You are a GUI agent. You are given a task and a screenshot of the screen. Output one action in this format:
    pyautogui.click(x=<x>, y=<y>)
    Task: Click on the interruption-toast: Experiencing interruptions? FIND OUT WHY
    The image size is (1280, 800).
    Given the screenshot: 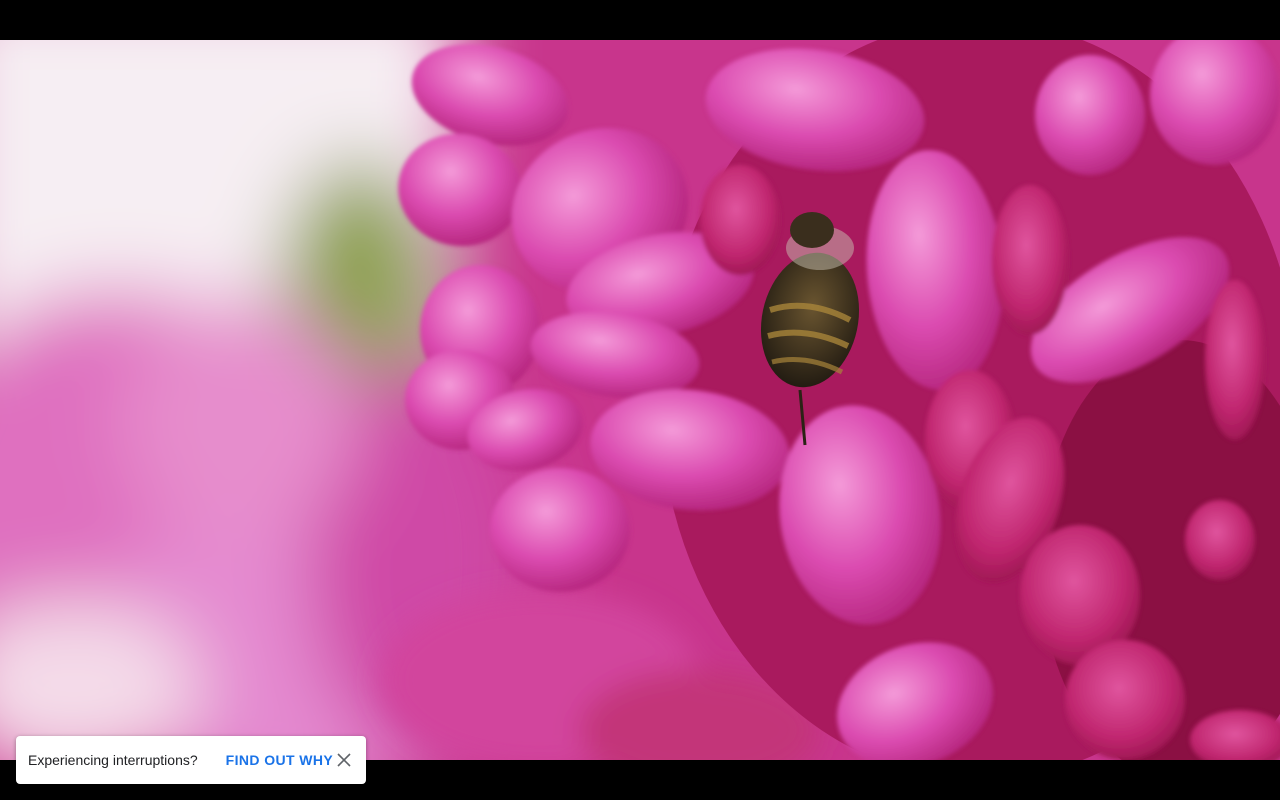 What is the action you would take?
    pyautogui.click(x=191, y=760)
    